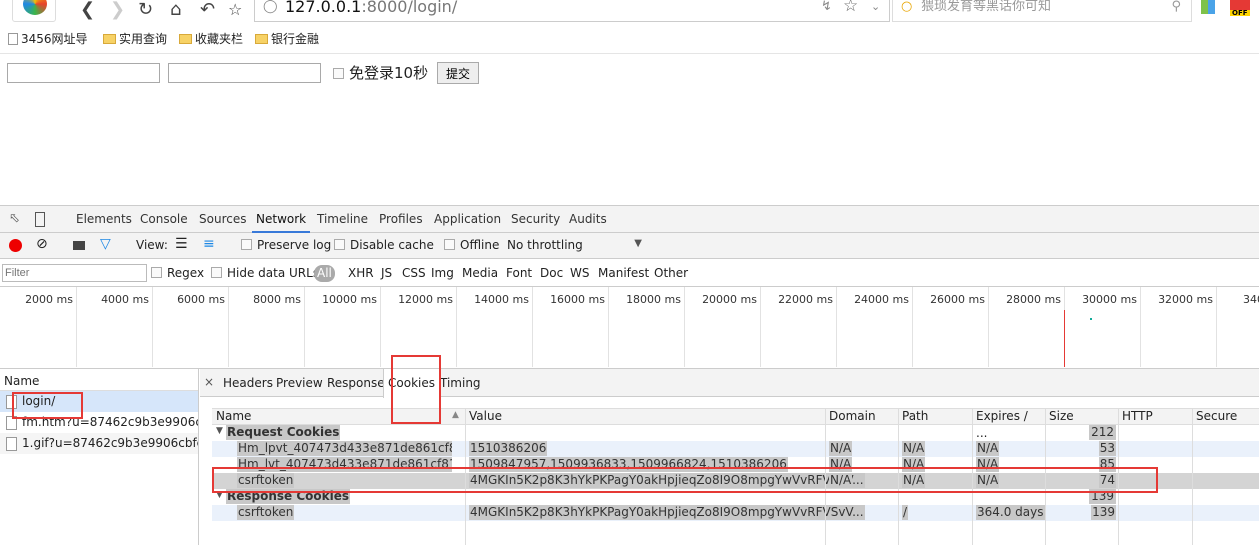 The height and width of the screenshot is (545, 1259). Describe the element at coordinates (83, 73) in the screenshot. I see `username-input` at that location.